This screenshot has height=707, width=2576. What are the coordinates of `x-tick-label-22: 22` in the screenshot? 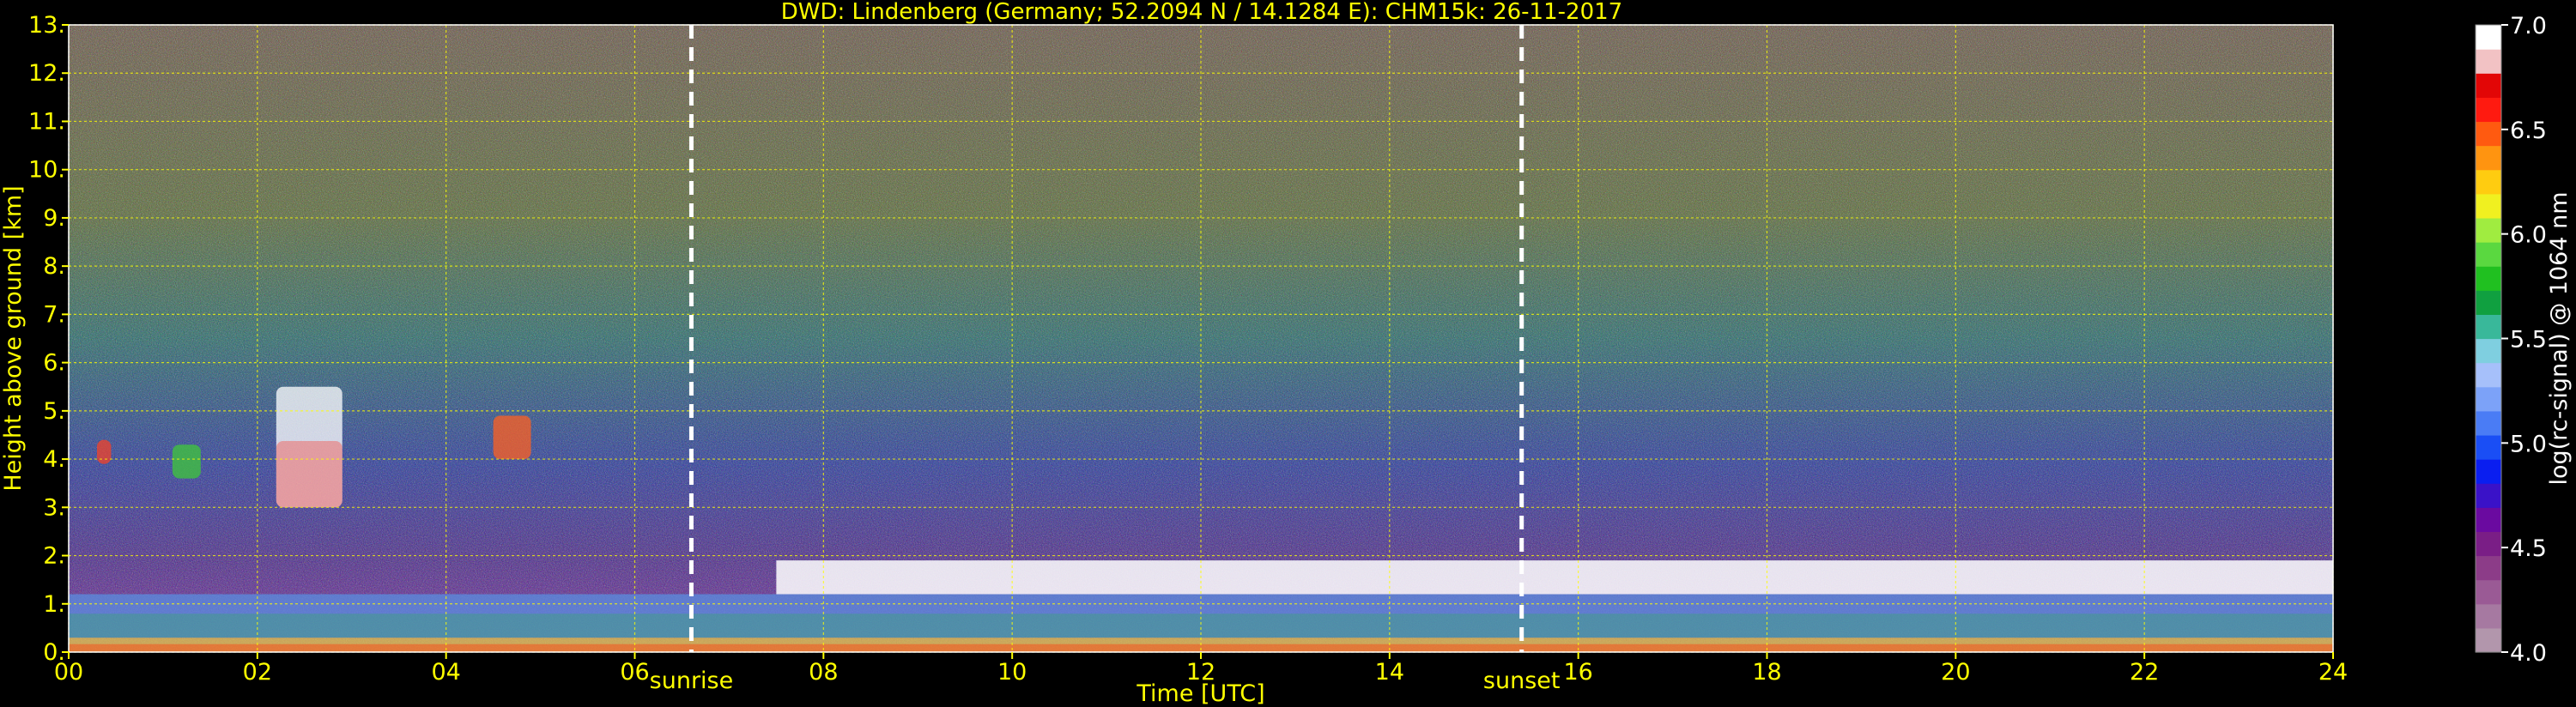 It's located at (2144, 672).